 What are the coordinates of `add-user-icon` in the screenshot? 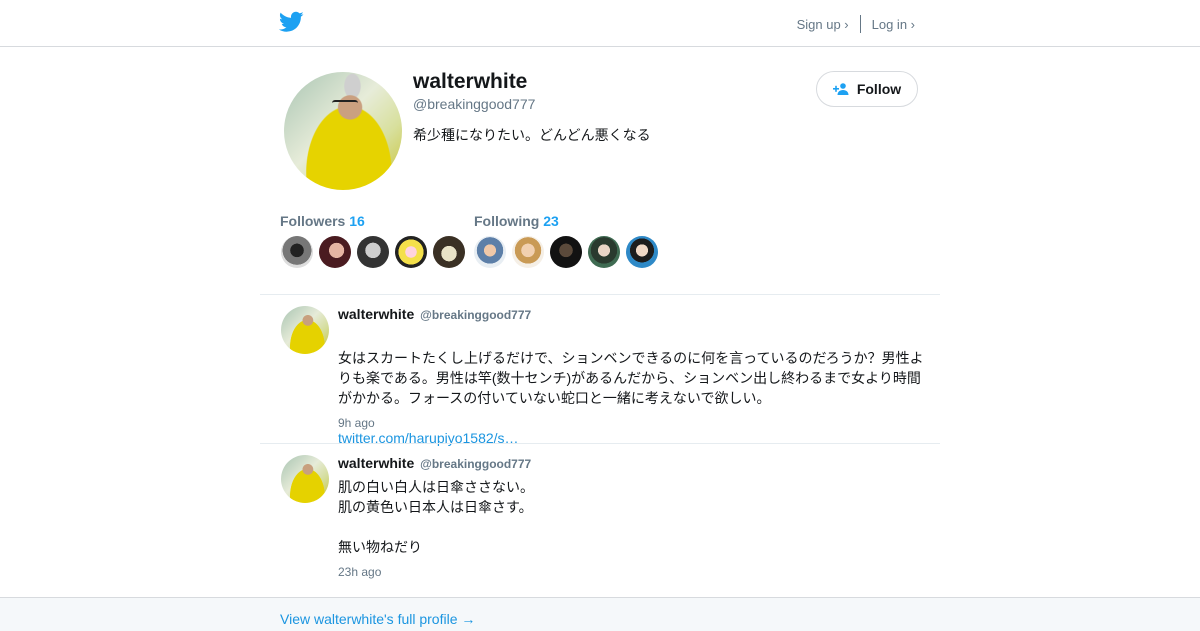 It's located at (840, 89).